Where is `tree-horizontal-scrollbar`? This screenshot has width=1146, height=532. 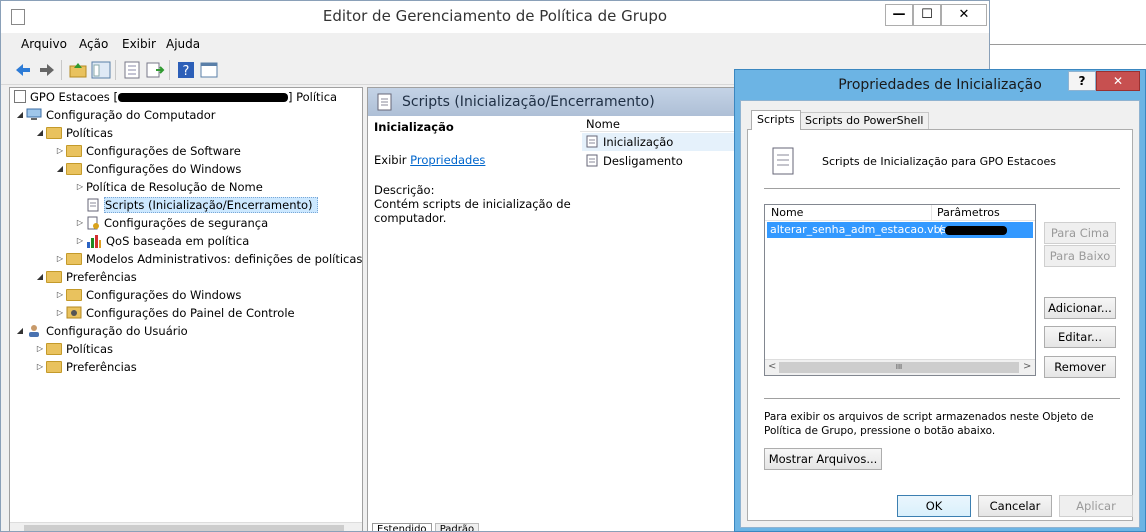
tree-horizontal-scrollbar is located at coordinates (186, 526).